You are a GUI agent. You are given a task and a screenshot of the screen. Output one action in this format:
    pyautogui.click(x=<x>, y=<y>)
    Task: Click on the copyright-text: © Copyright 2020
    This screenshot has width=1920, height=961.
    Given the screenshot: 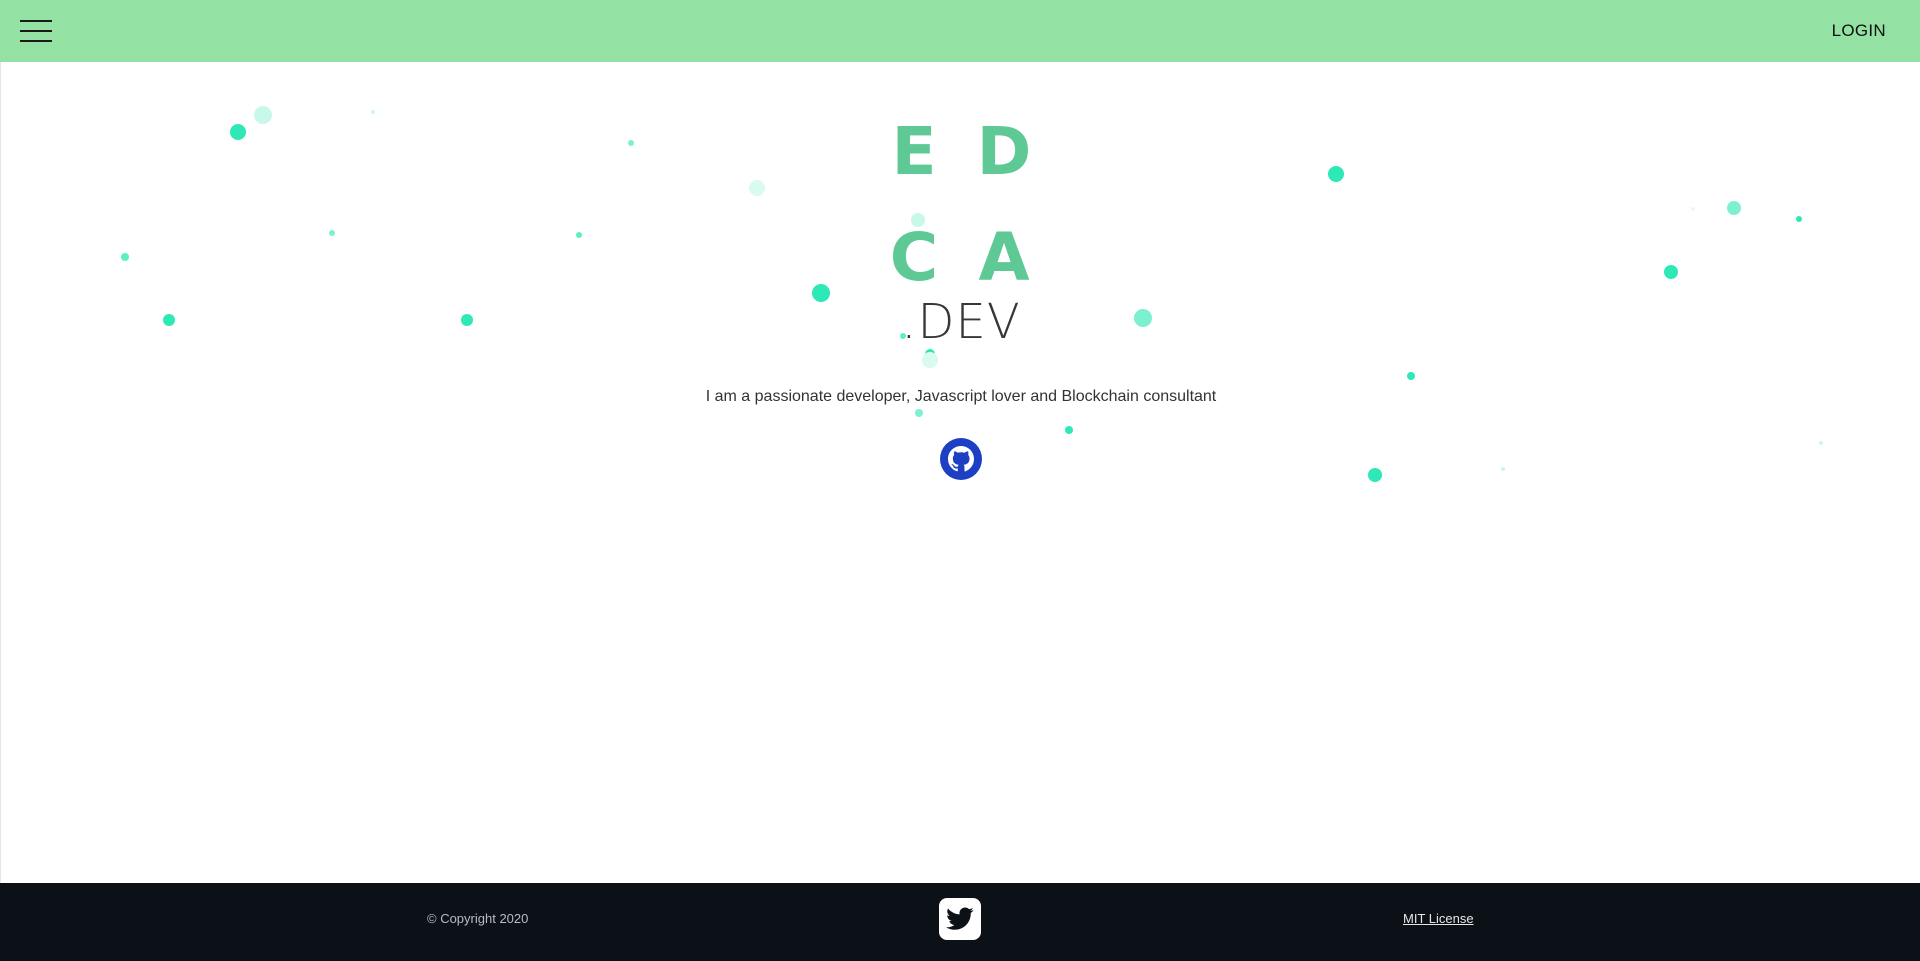 What is the action you would take?
    pyautogui.click(x=478, y=918)
    